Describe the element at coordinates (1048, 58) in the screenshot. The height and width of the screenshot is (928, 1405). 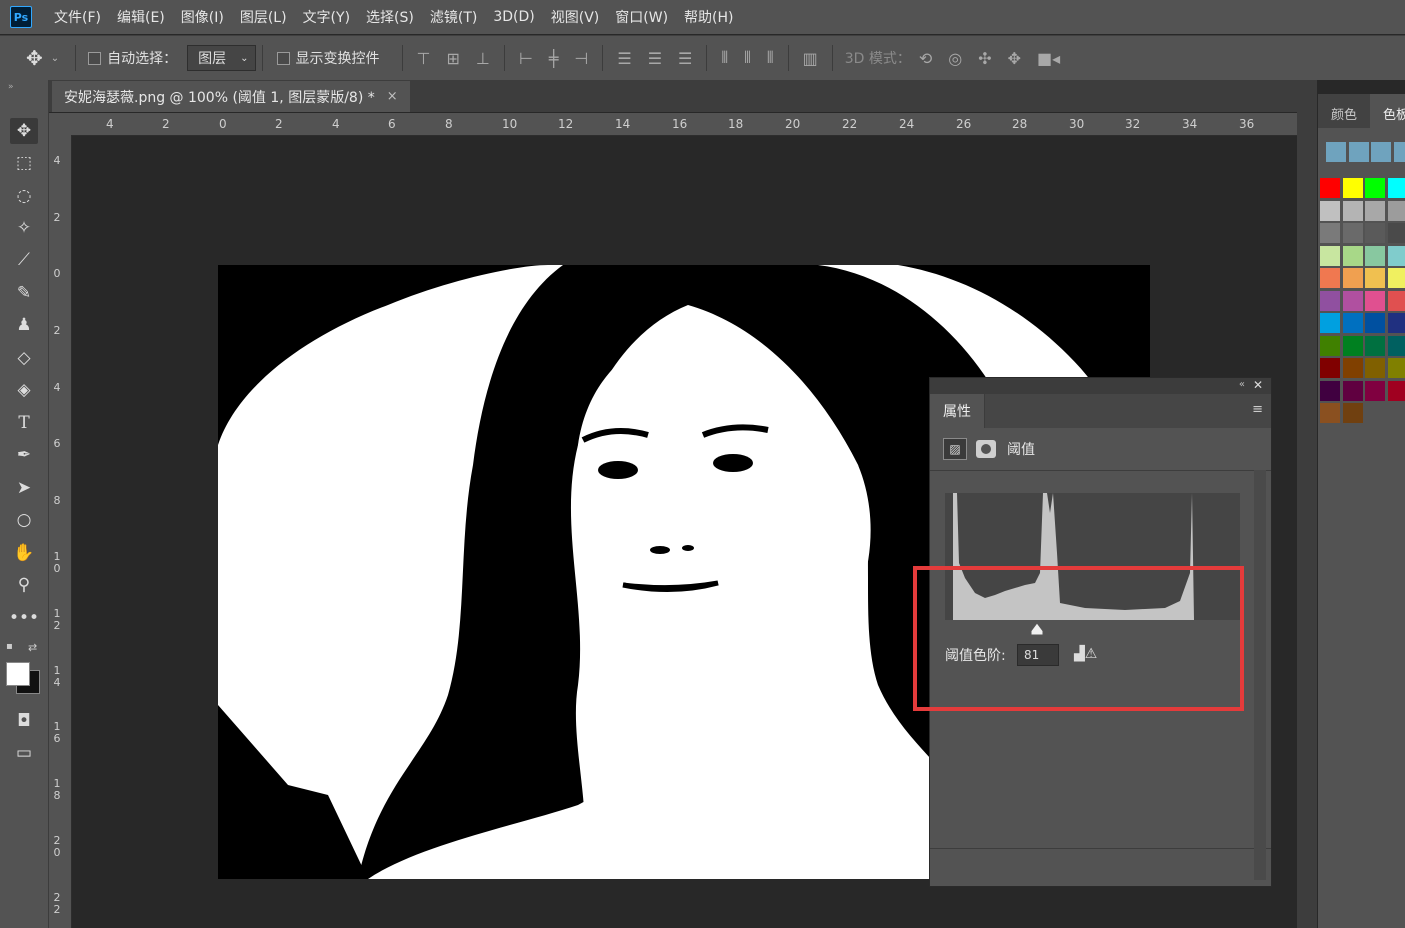
I see `scale-3d-icon: ■◂` at that location.